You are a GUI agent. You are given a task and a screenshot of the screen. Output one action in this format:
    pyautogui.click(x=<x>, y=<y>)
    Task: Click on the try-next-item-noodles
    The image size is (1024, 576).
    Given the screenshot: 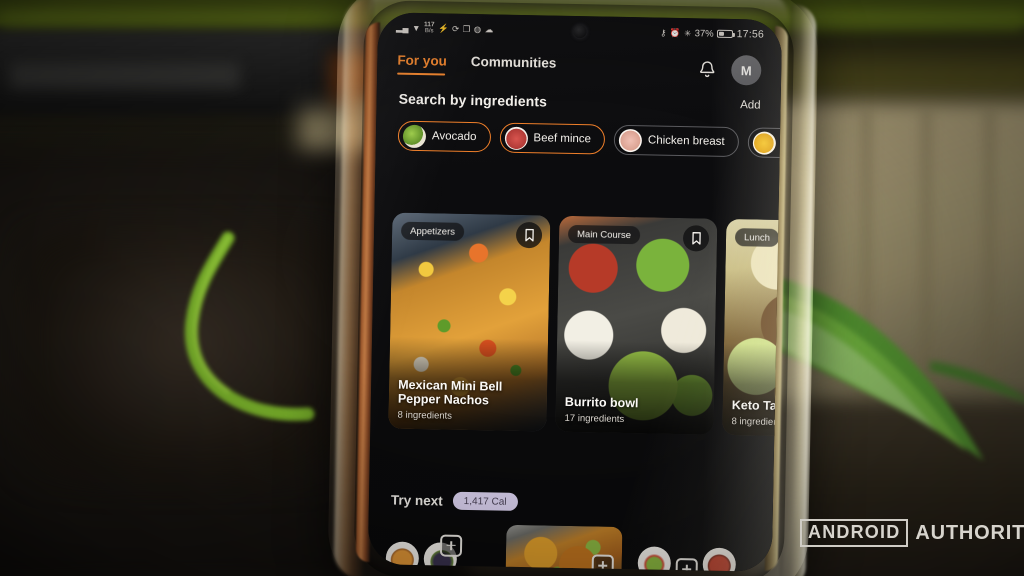 What is the action you would take?
    pyautogui.click(x=564, y=548)
    